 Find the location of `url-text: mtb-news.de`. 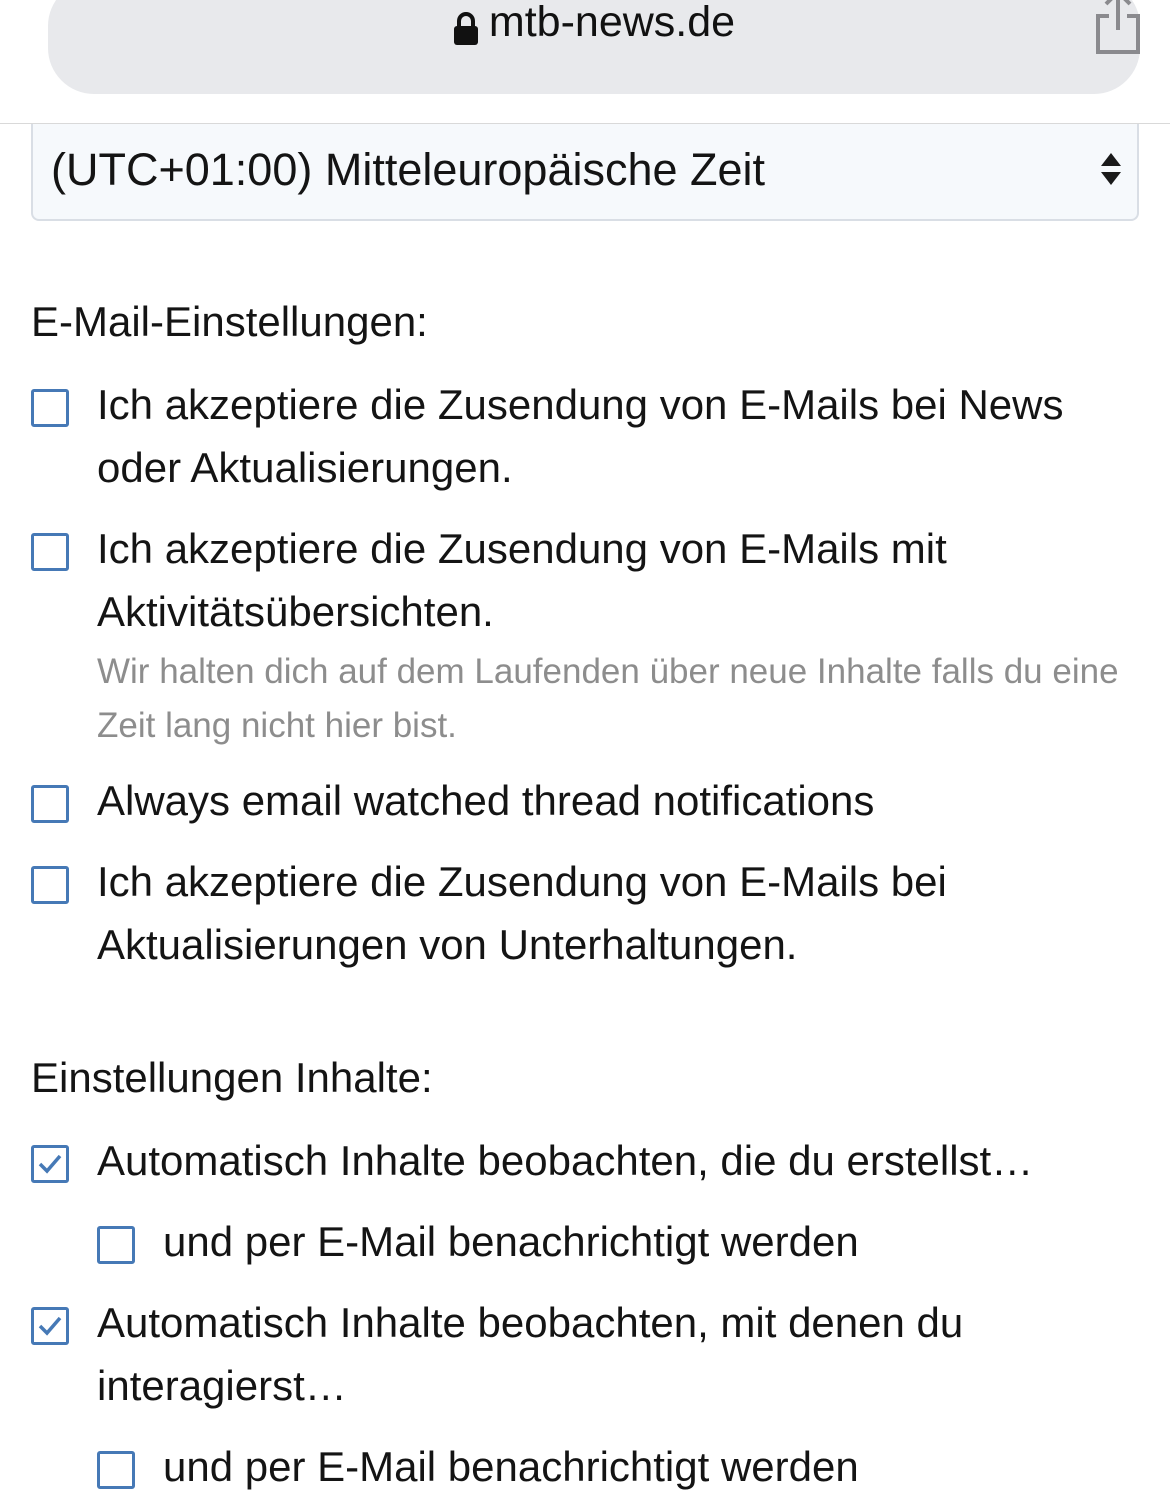

url-text: mtb-news.de is located at coordinates (612, 23).